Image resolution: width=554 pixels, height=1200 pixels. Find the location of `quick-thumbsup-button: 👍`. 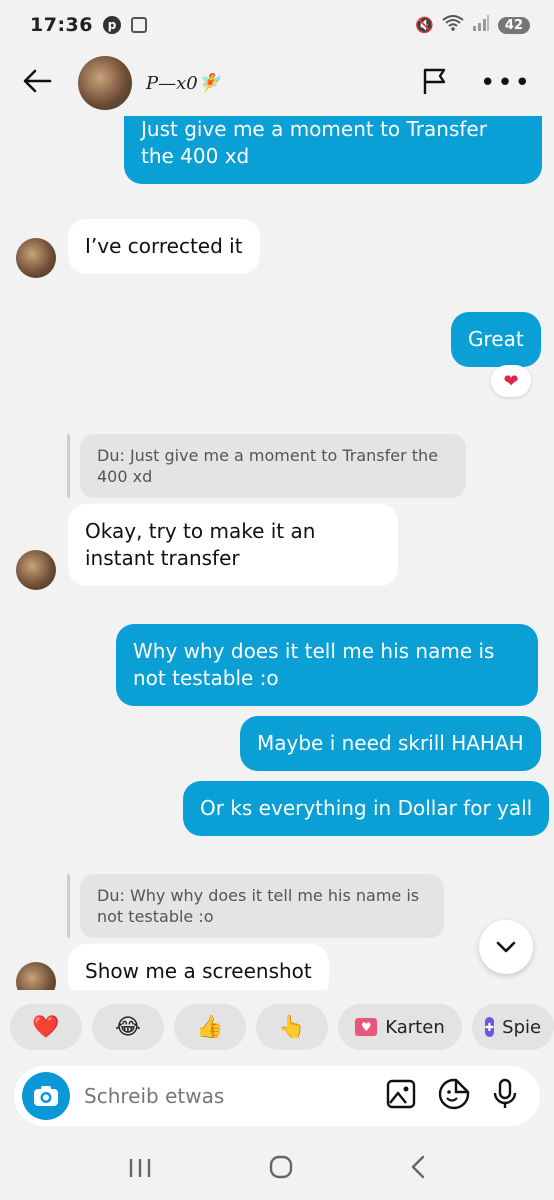

quick-thumbsup-button: 👍 is located at coordinates (210, 1027).